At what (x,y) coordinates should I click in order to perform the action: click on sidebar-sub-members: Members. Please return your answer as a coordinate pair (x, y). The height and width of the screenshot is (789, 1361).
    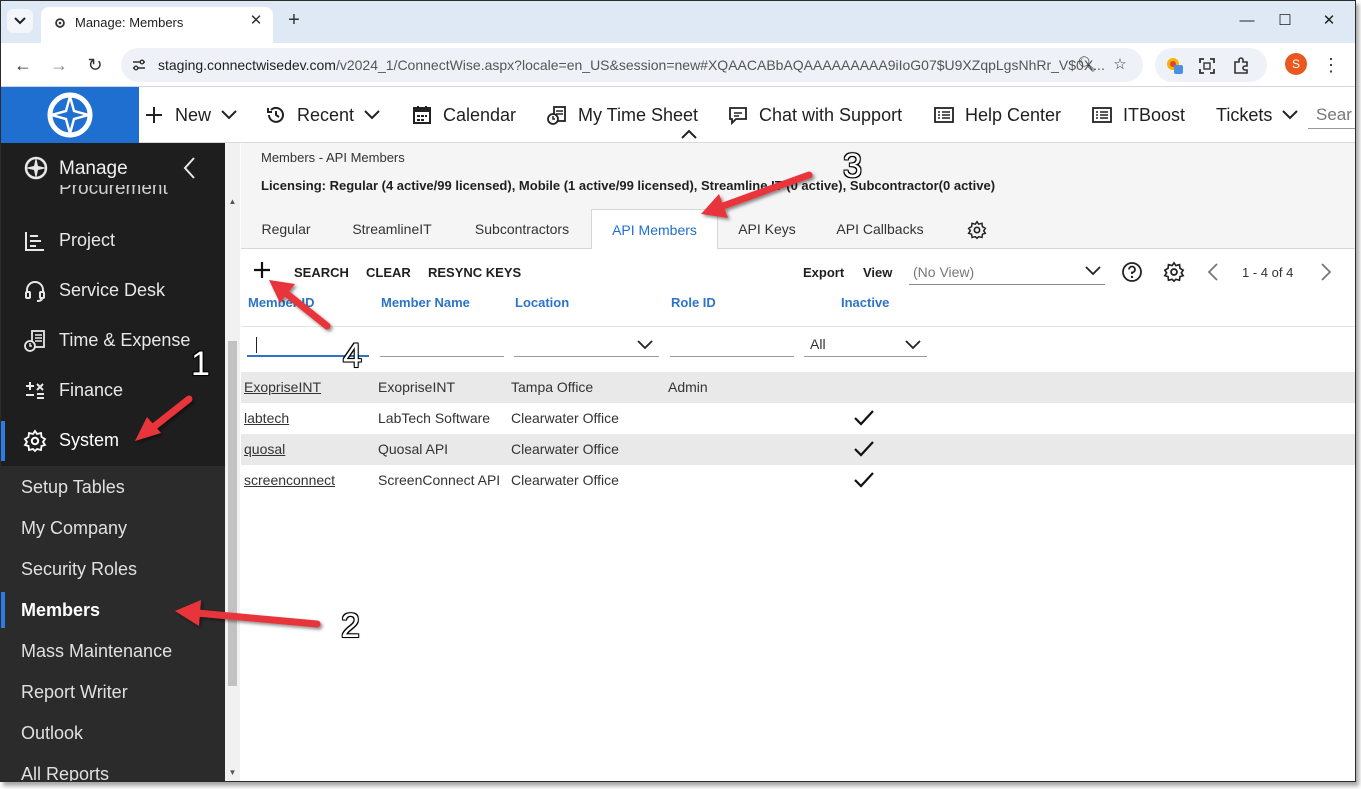
    Looking at the image, I should click on (113, 610).